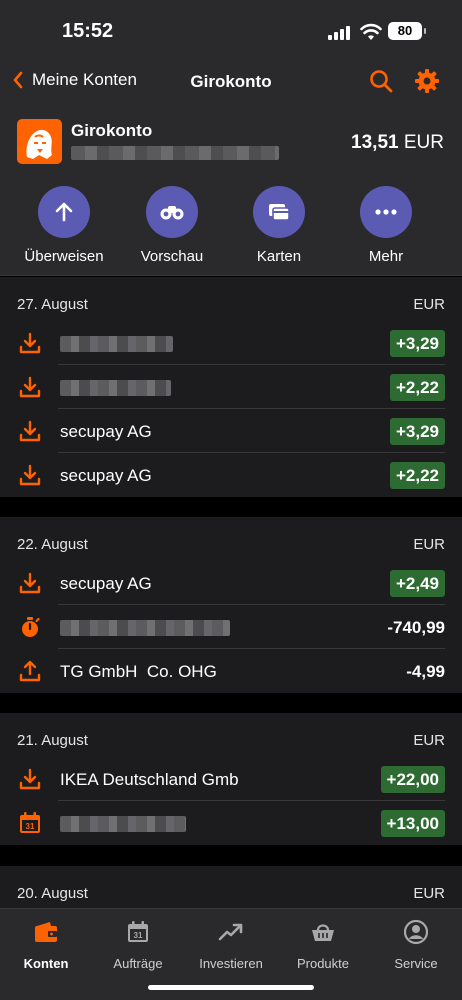  I want to click on account-balance: 13,51 EUR, so click(397, 143).